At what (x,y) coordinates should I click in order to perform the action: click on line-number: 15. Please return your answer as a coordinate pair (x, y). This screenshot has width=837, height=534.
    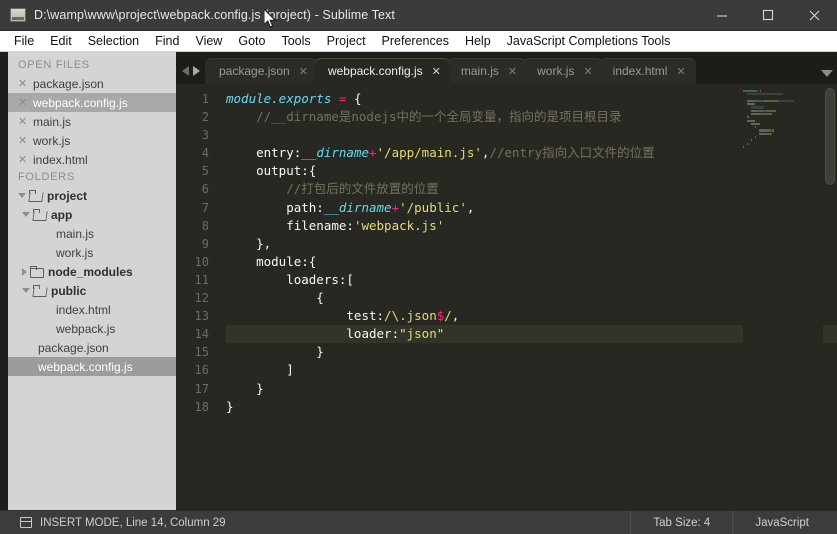
    Looking at the image, I should click on (201, 352).